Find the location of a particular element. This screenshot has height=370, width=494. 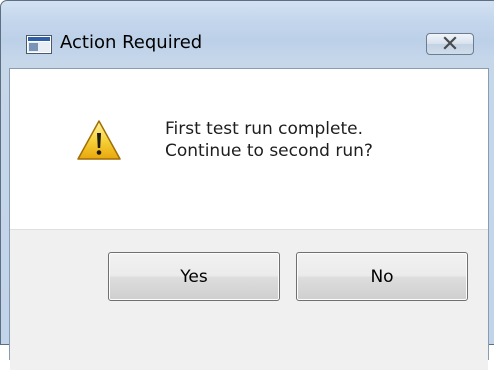

message-line-1: First test run complete. is located at coordinates (264, 129).